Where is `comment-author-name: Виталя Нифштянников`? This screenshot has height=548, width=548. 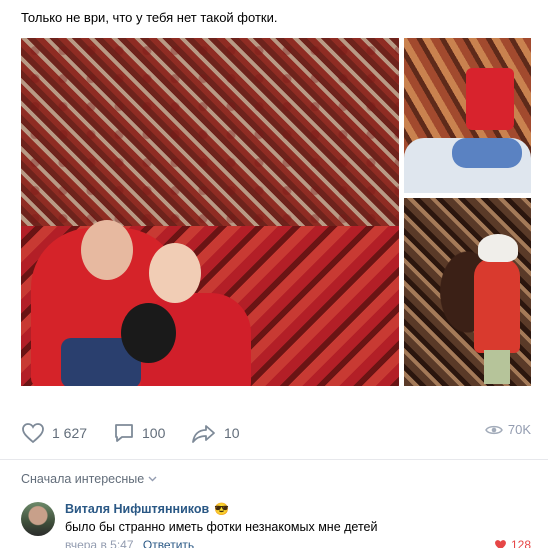
comment-author-name: Виталя Нифштянников is located at coordinates (137, 509).